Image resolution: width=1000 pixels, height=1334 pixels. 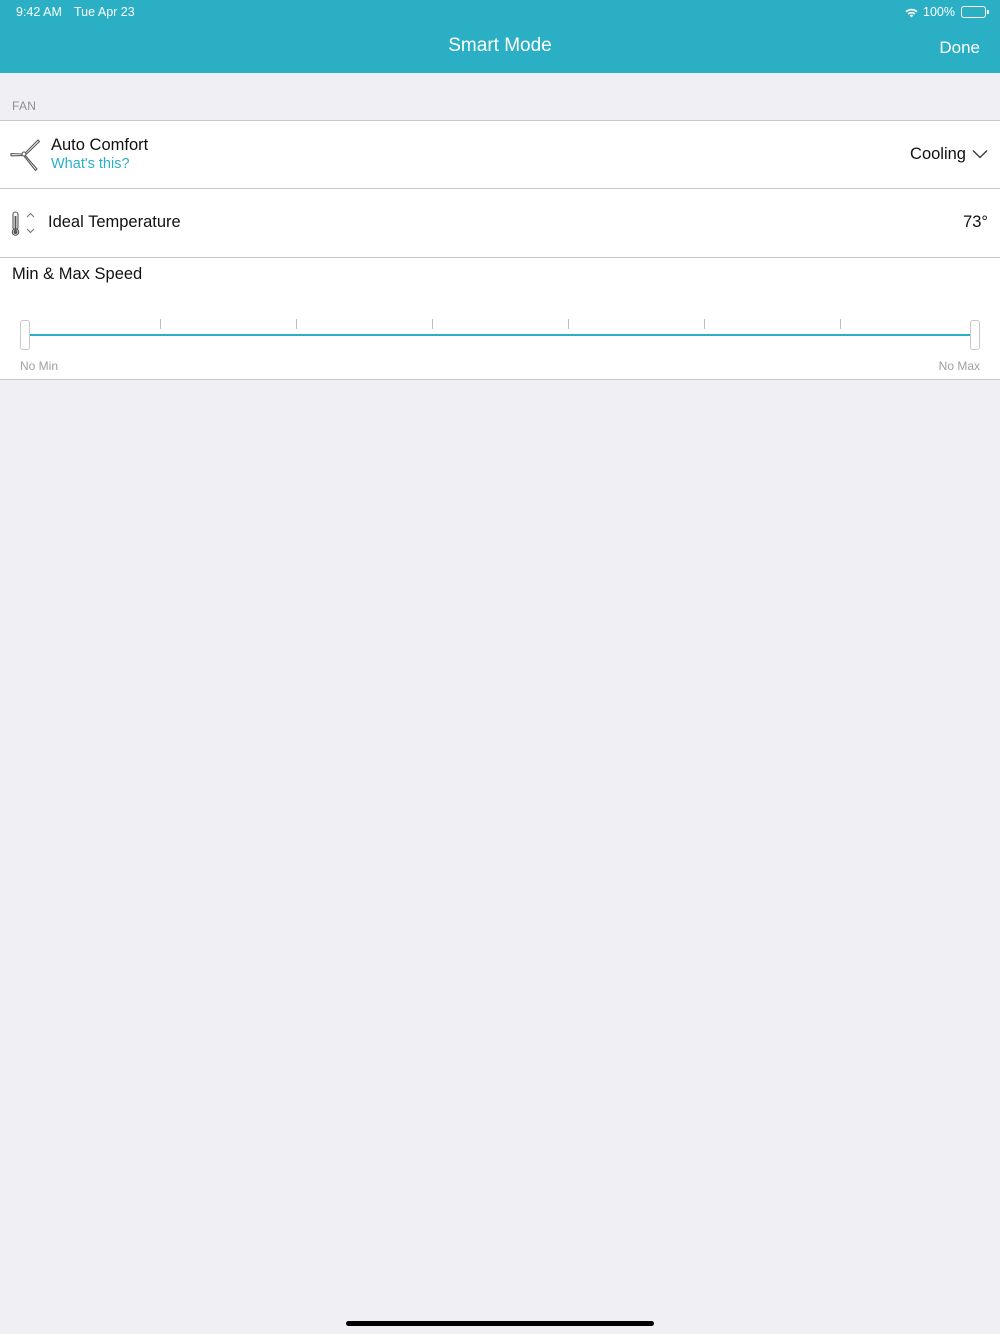 What do you see at coordinates (975, 222) in the screenshot?
I see `ideal-temperature-value: 73°` at bounding box center [975, 222].